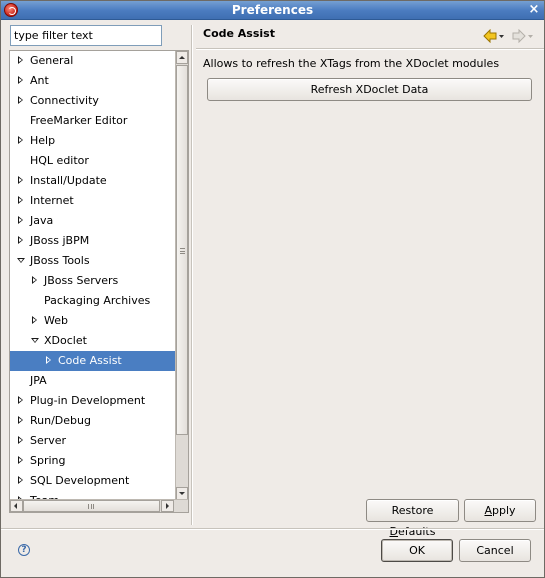 Image resolution: width=545 pixels, height=578 pixels. What do you see at coordinates (52, 200) in the screenshot?
I see `tree-item-label: Internet` at bounding box center [52, 200].